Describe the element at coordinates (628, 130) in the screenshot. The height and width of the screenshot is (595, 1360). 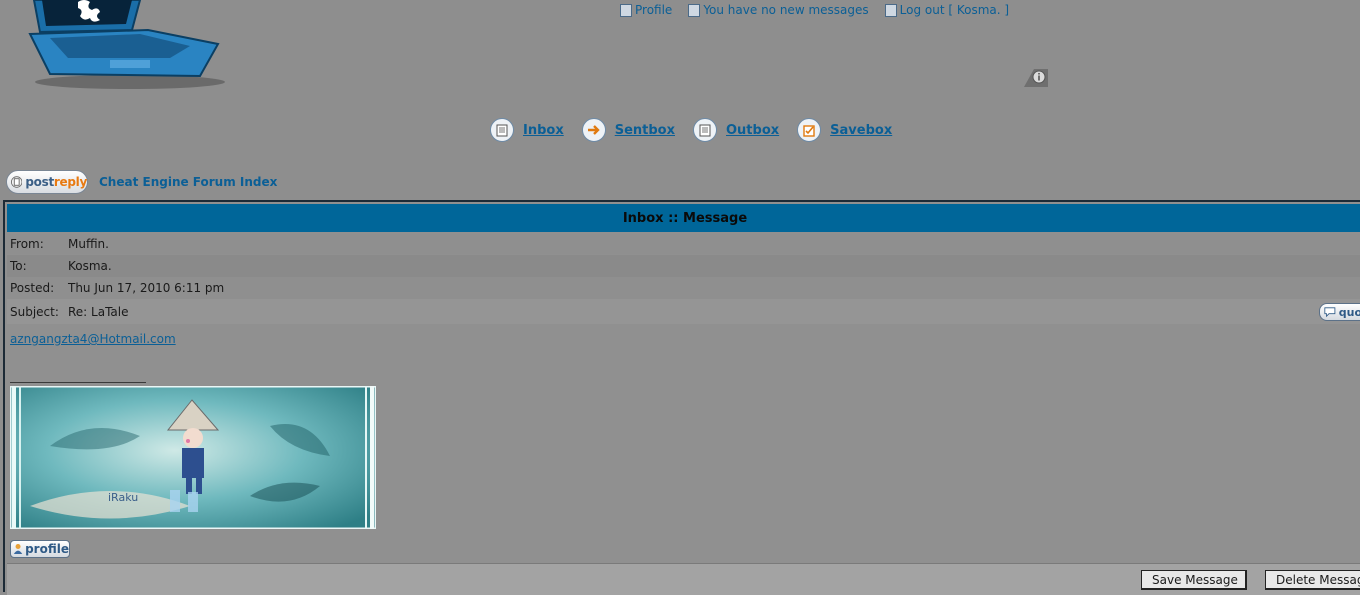
I see `sentbox-link: Sentbox` at that location.